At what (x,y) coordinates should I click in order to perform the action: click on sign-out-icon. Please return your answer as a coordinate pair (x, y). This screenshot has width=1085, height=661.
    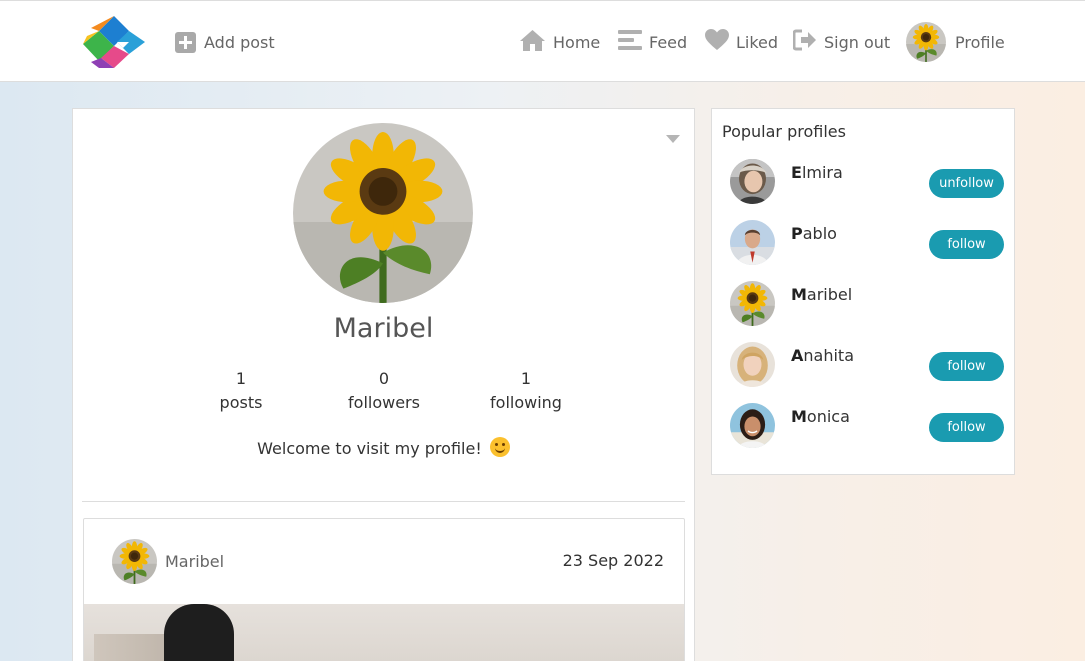
    Looking at the image, I should click on (804, 42).